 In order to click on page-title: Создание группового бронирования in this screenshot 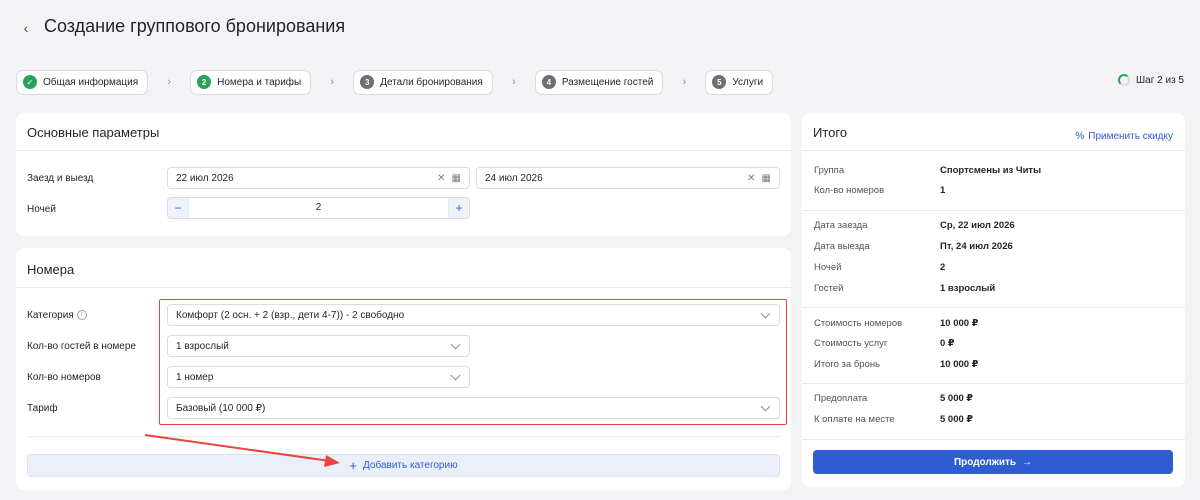, I will do `click(195, 26)`.